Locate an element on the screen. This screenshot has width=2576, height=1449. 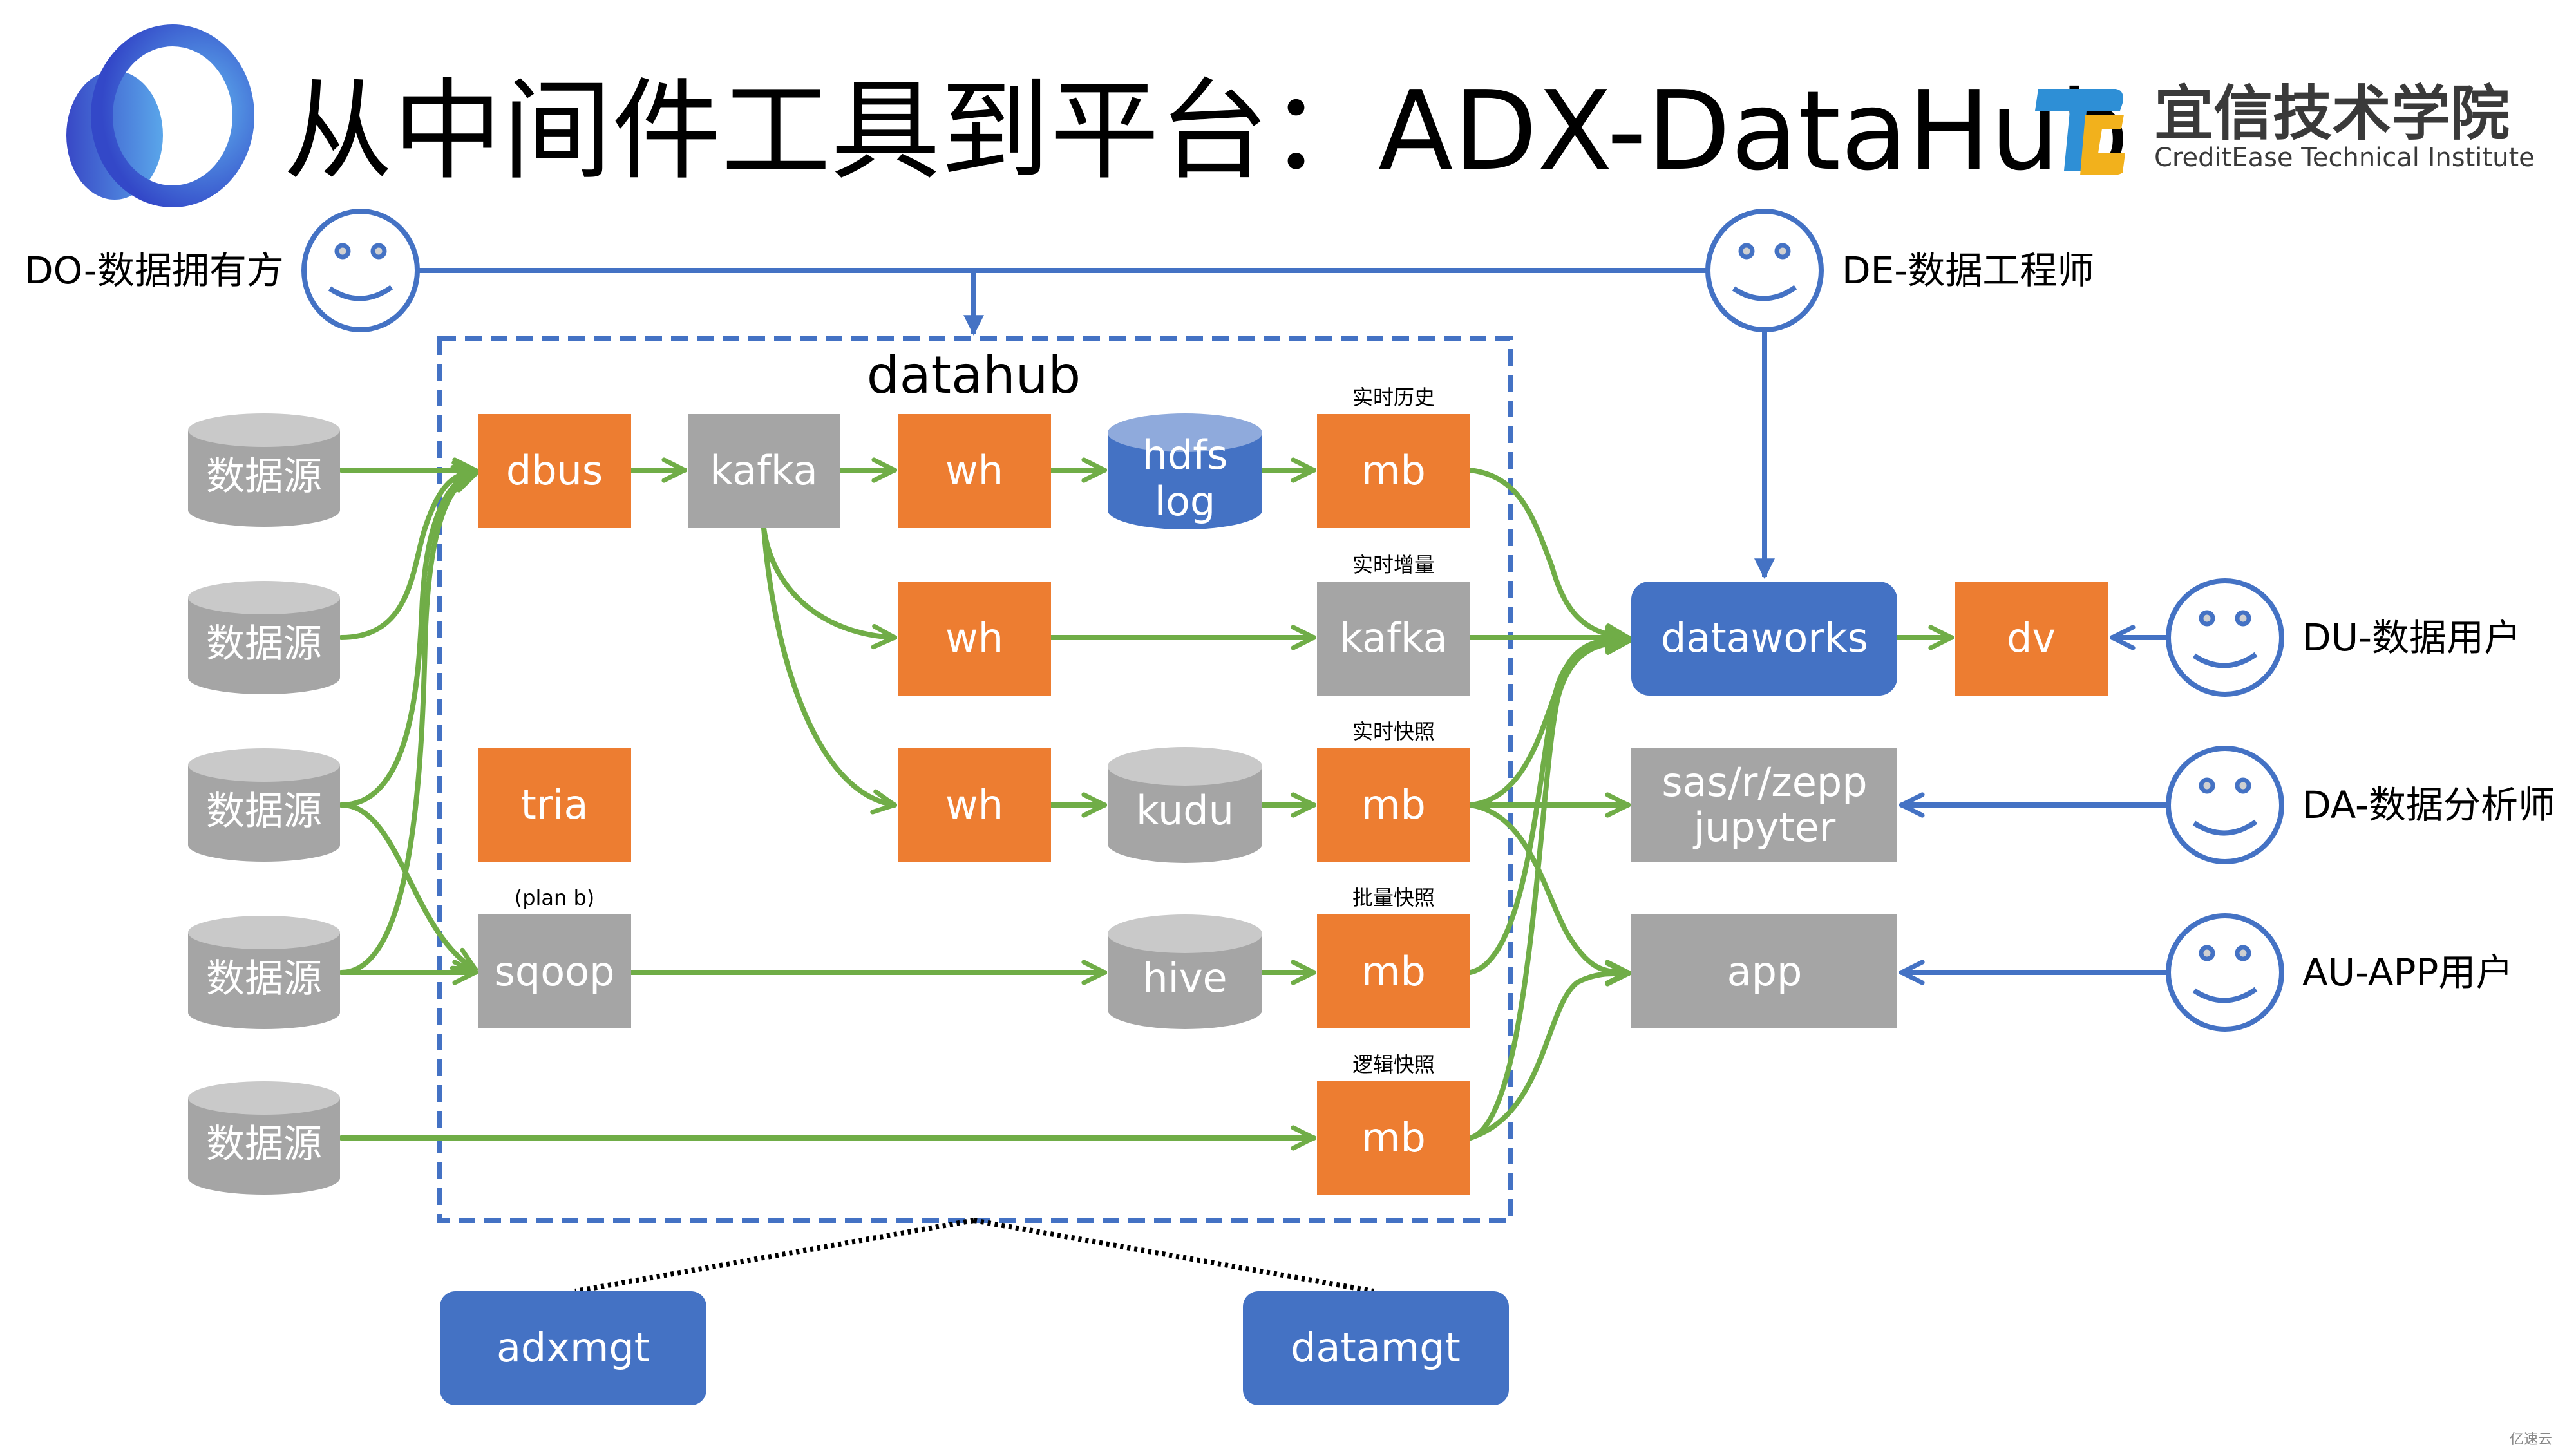
node-kafka2-label: kafka is located at coordinates (1393, 637).